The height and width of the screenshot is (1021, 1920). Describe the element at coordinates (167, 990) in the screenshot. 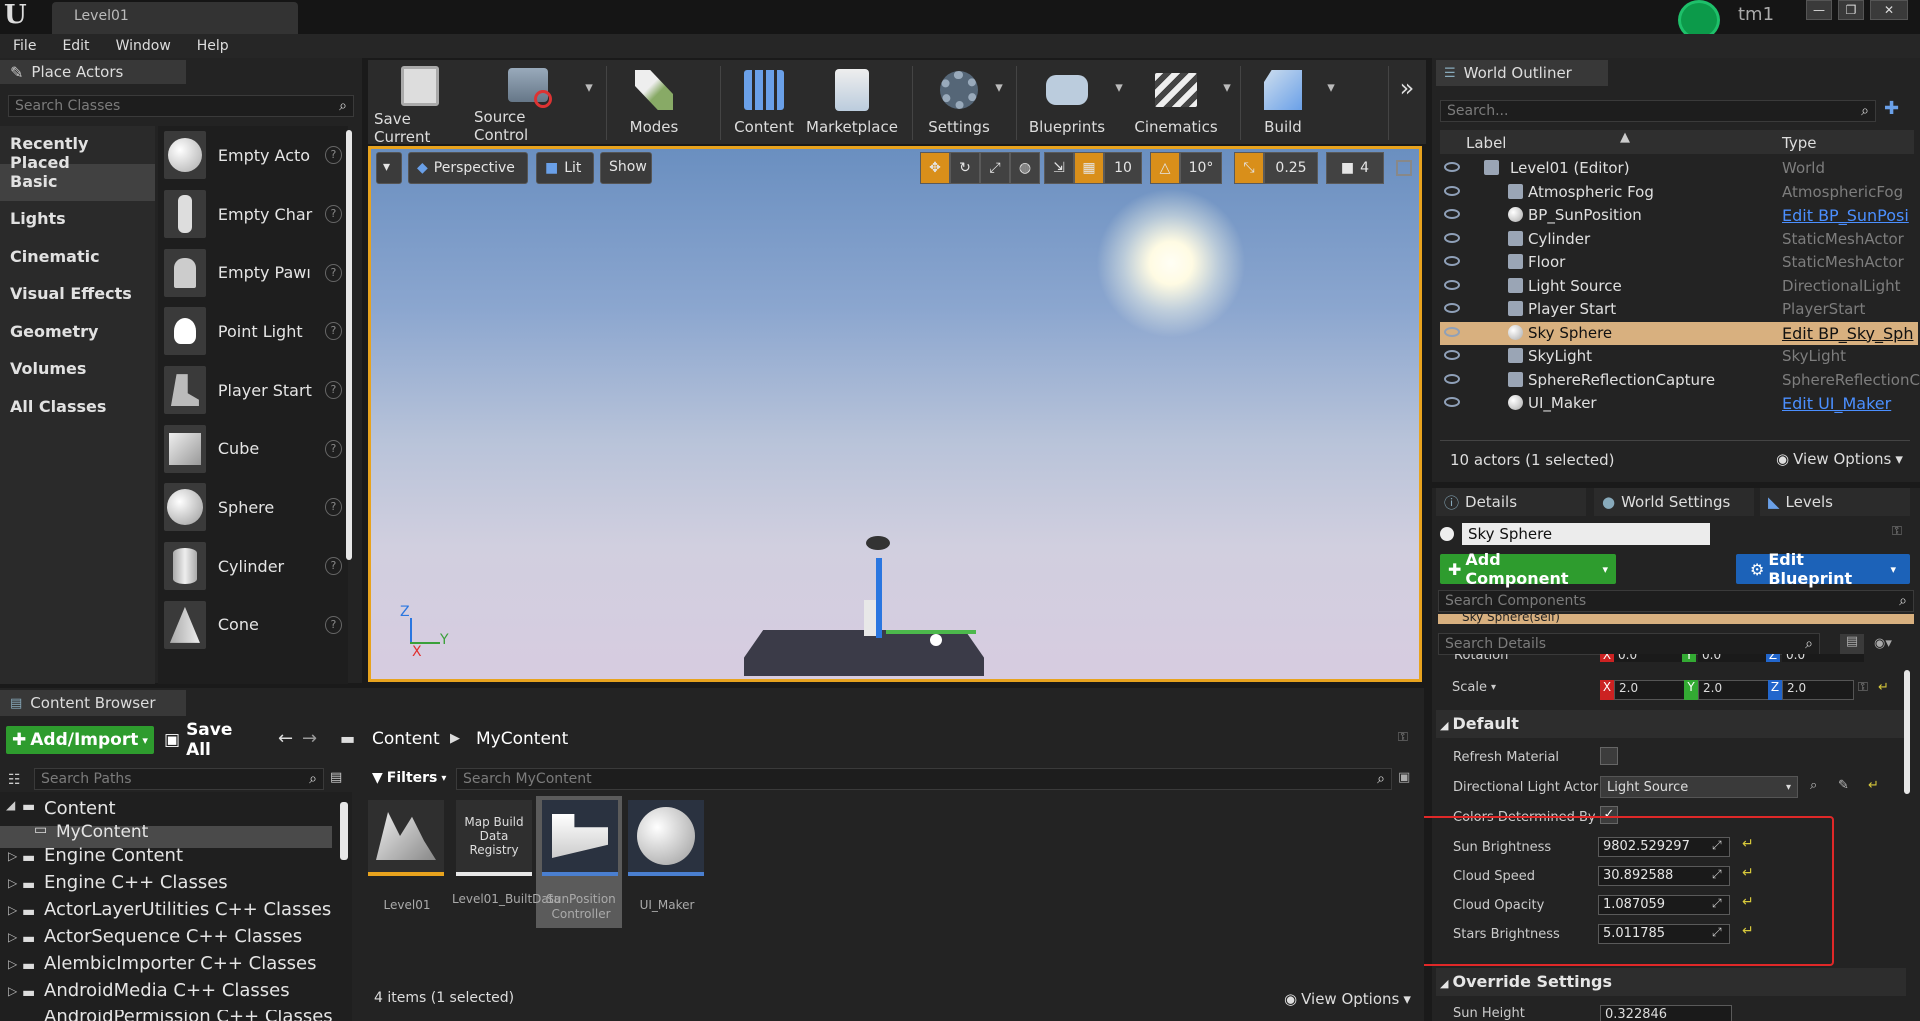

I see `path-android-media: AndroidMedia C++ Classes` at that location.